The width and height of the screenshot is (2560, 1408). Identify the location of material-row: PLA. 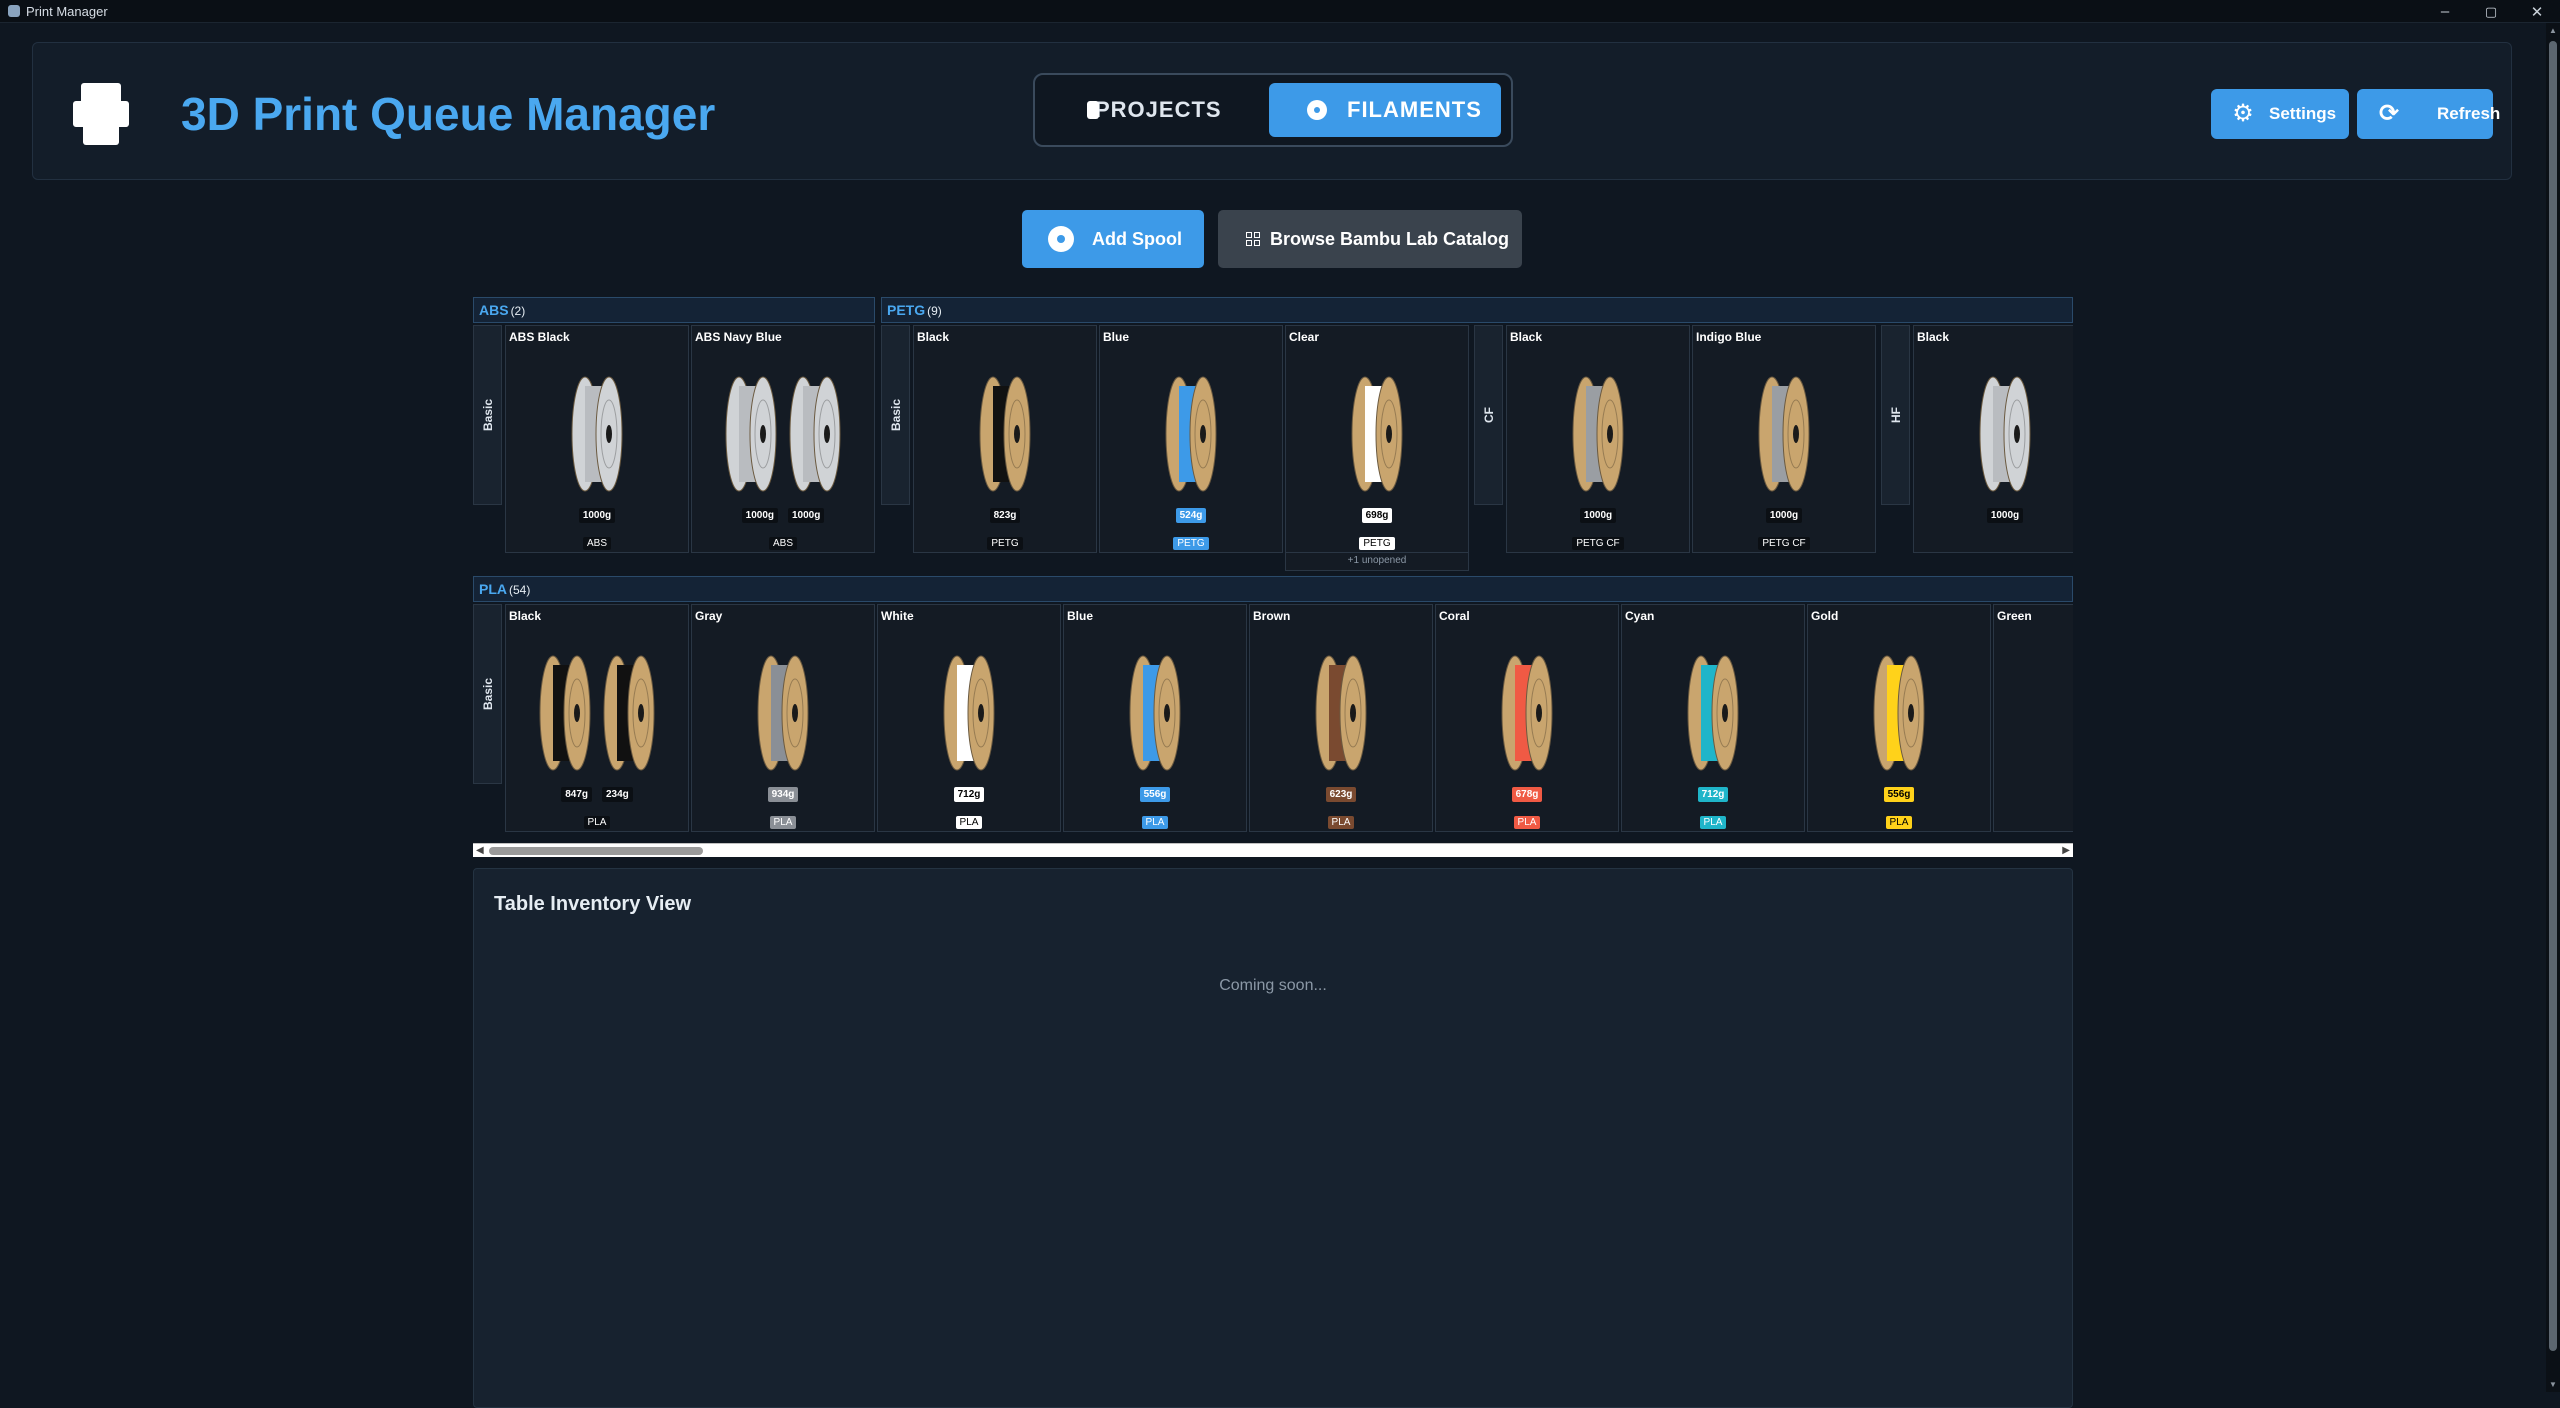
(1899, 822).